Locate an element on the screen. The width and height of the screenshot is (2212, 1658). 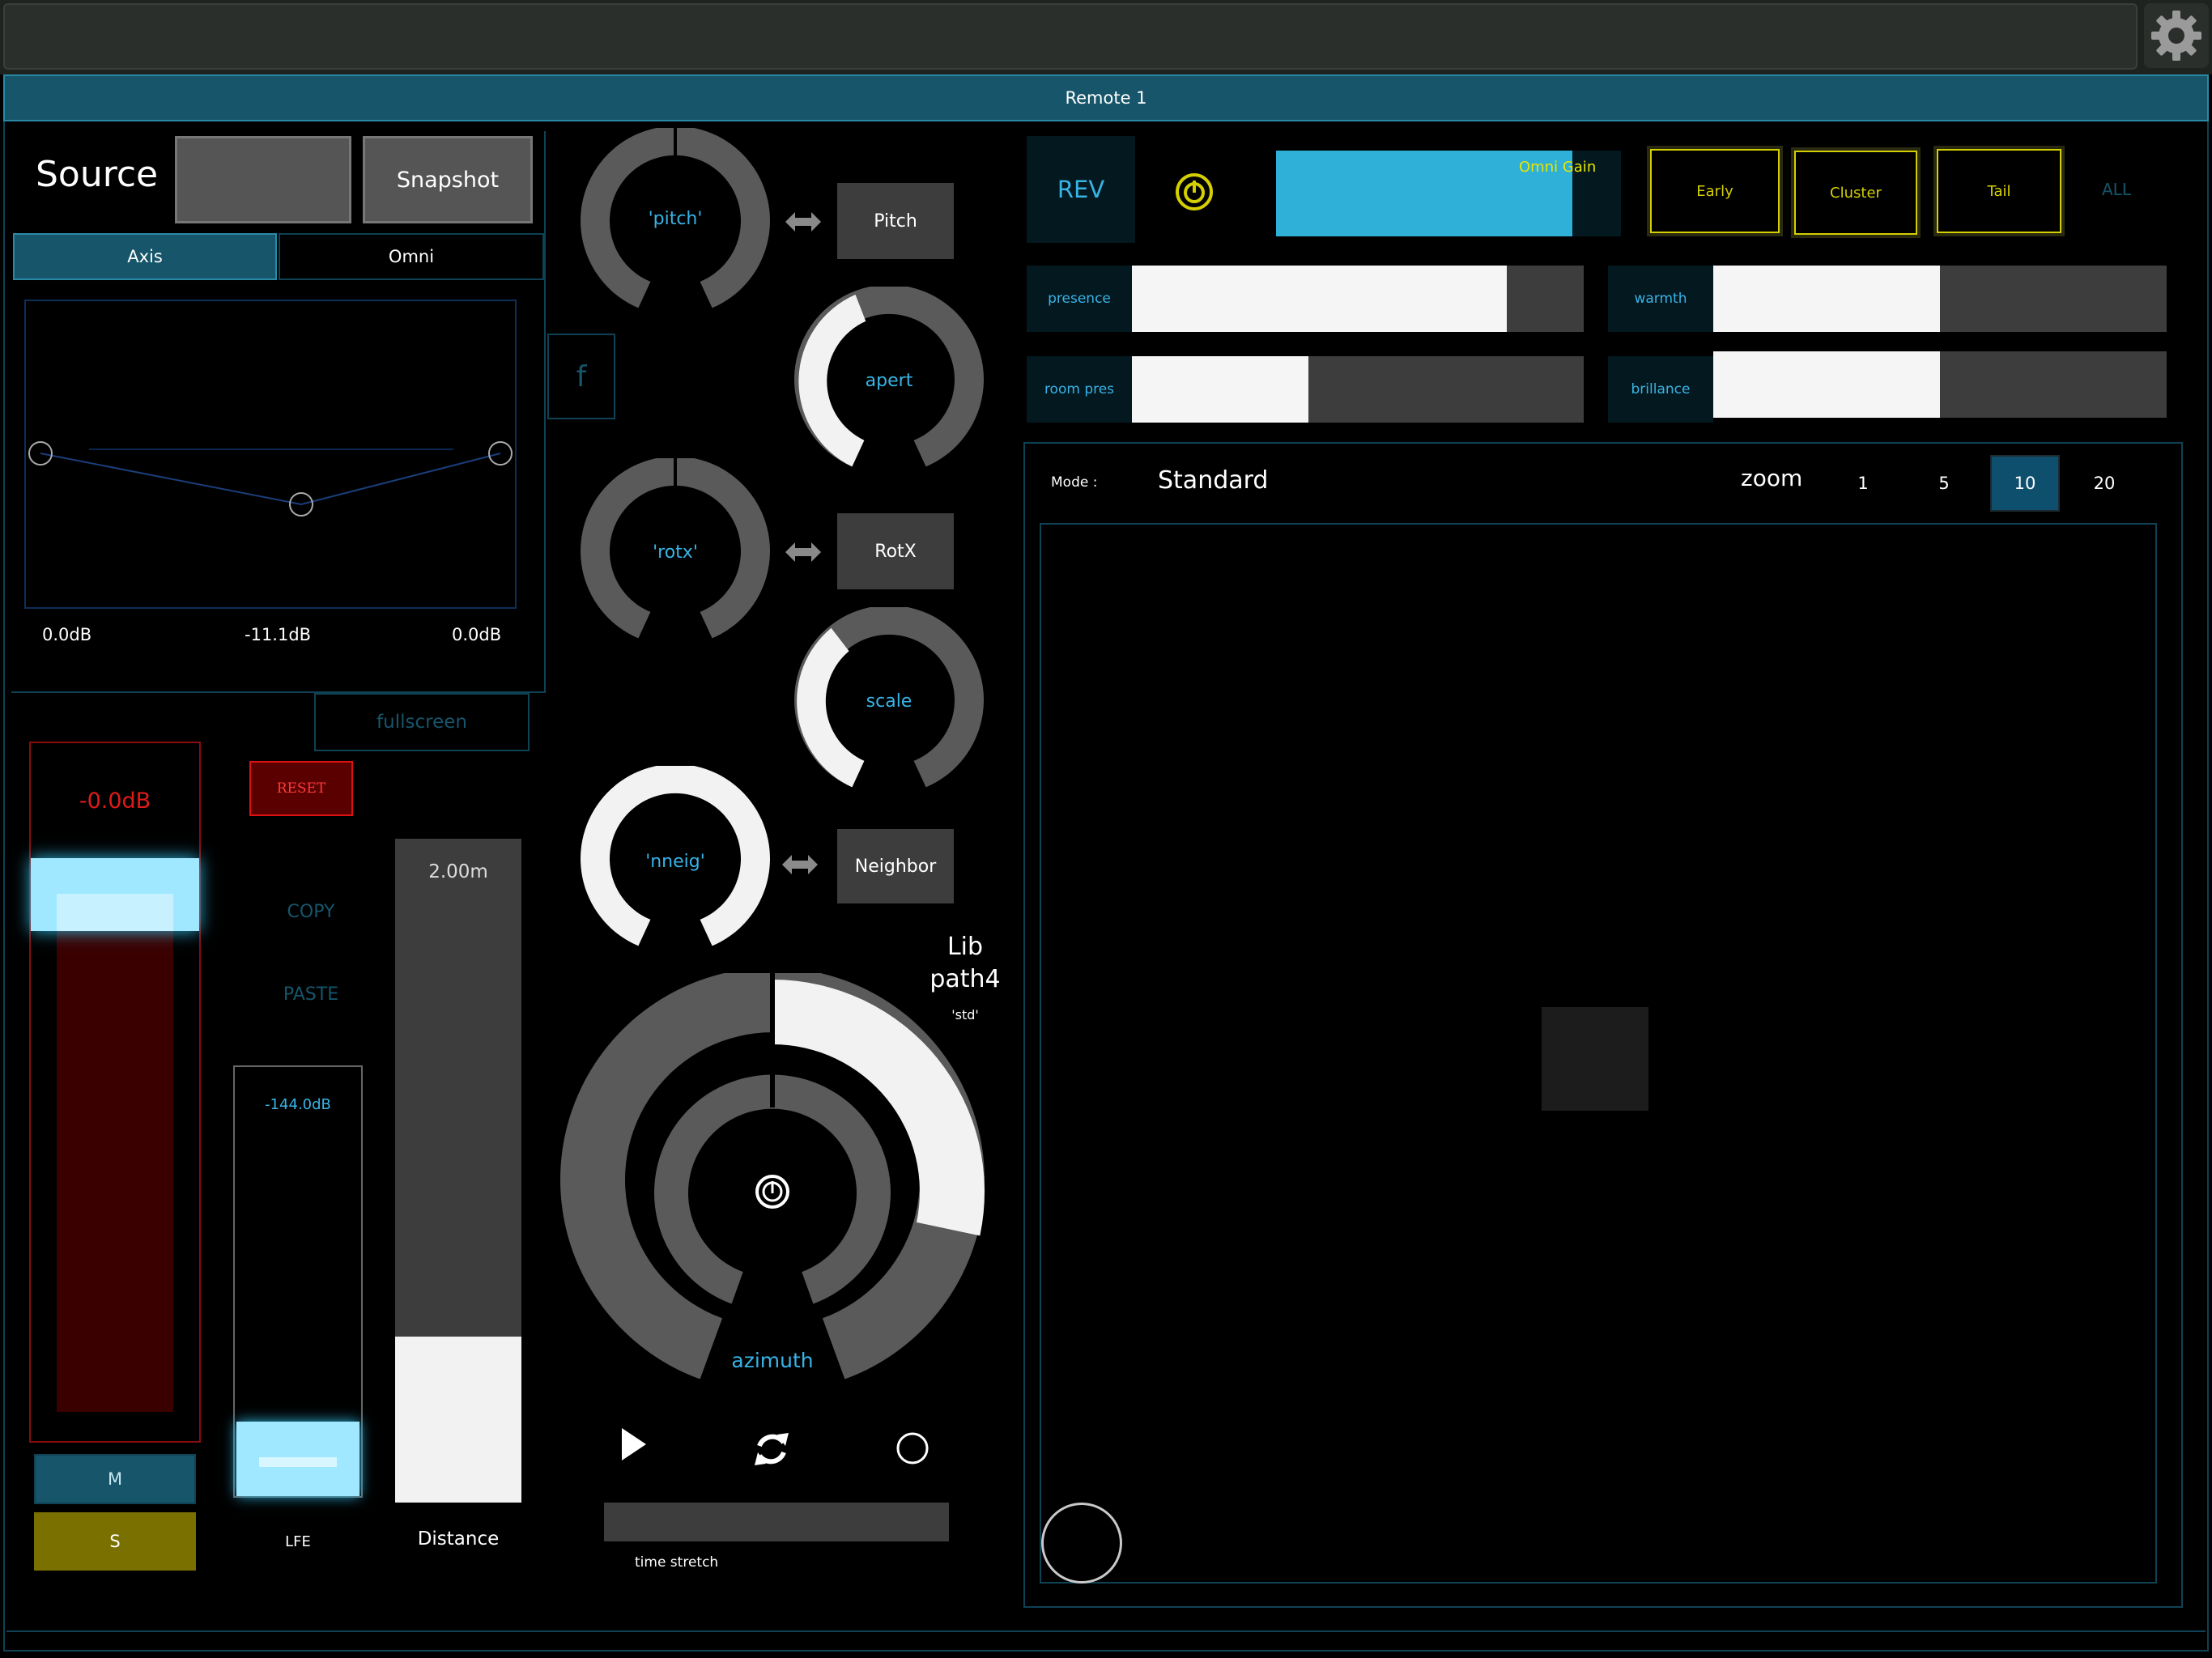
brillance-slider-fill is located at coordinates (1827, 384).